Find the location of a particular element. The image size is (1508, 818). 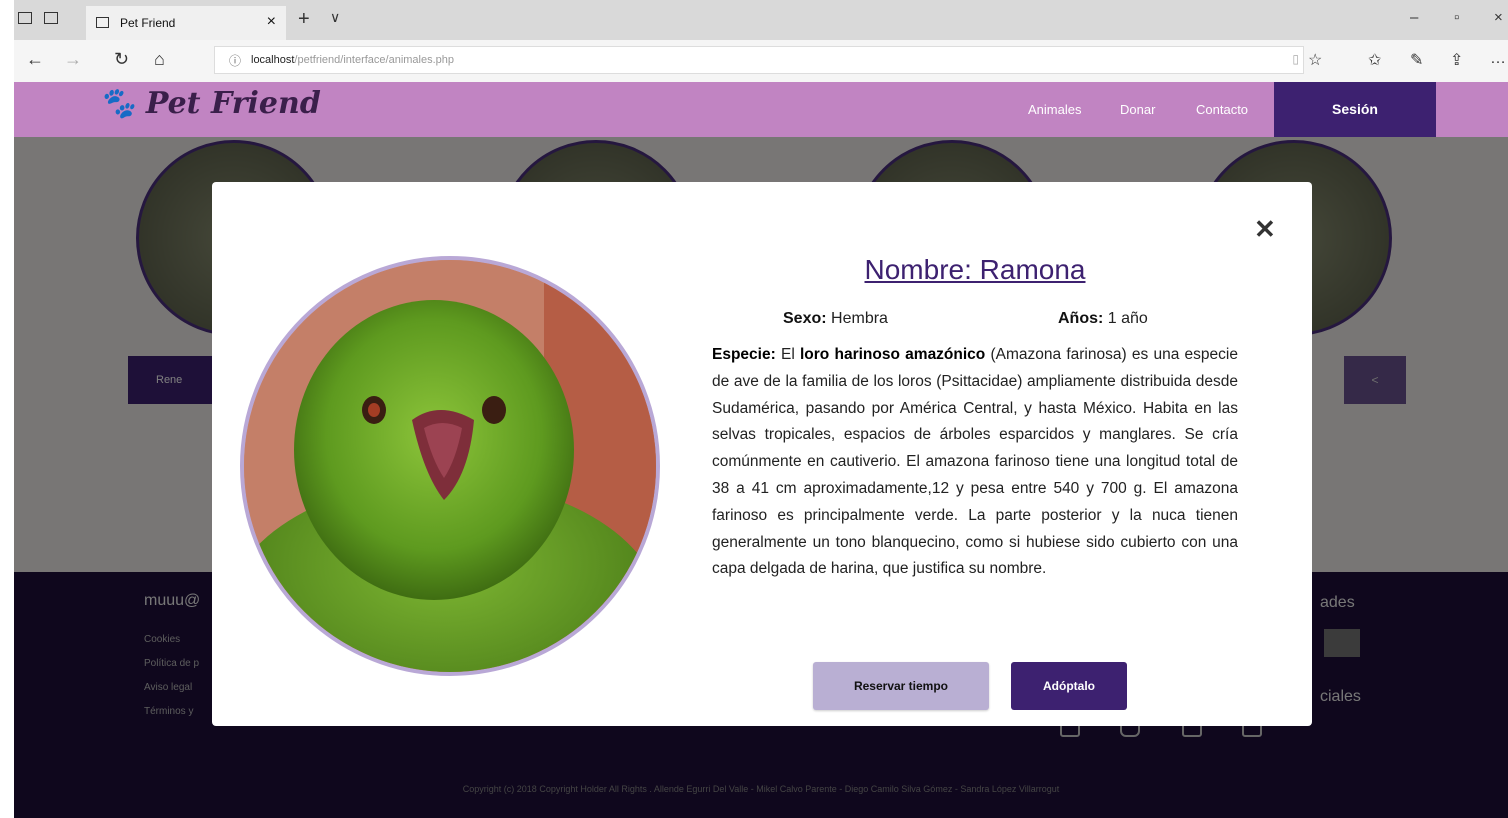

close-icon: ✕ is located at coordinates (1265, 229).